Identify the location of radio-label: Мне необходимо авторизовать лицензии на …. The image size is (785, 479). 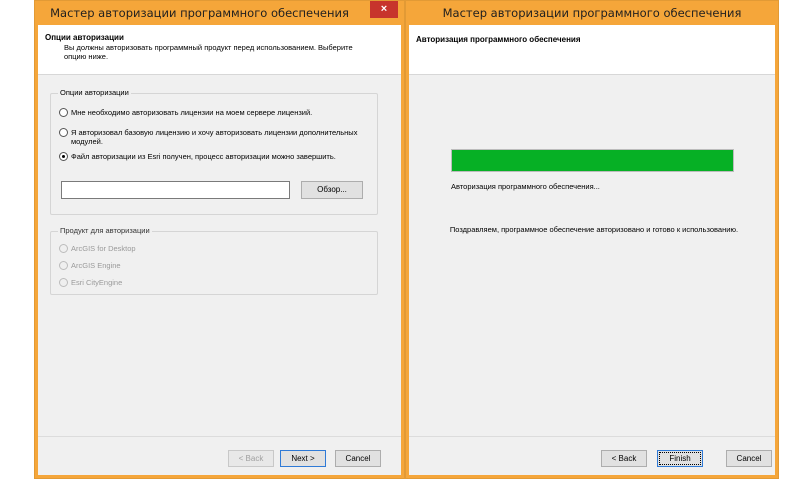
(192, 112).